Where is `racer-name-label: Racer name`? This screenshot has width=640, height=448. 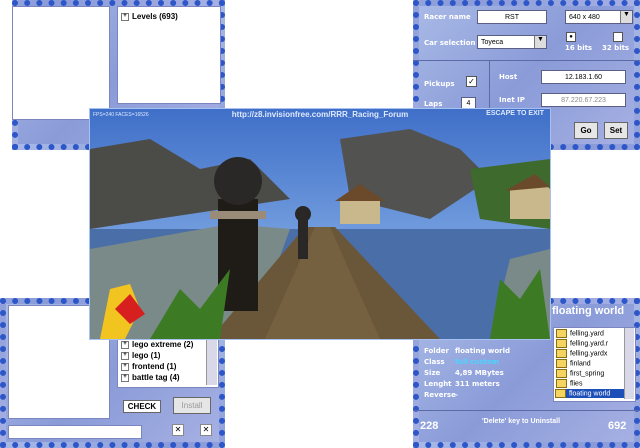
racer-name-label: Racer name is located at coordinates (447, 17).